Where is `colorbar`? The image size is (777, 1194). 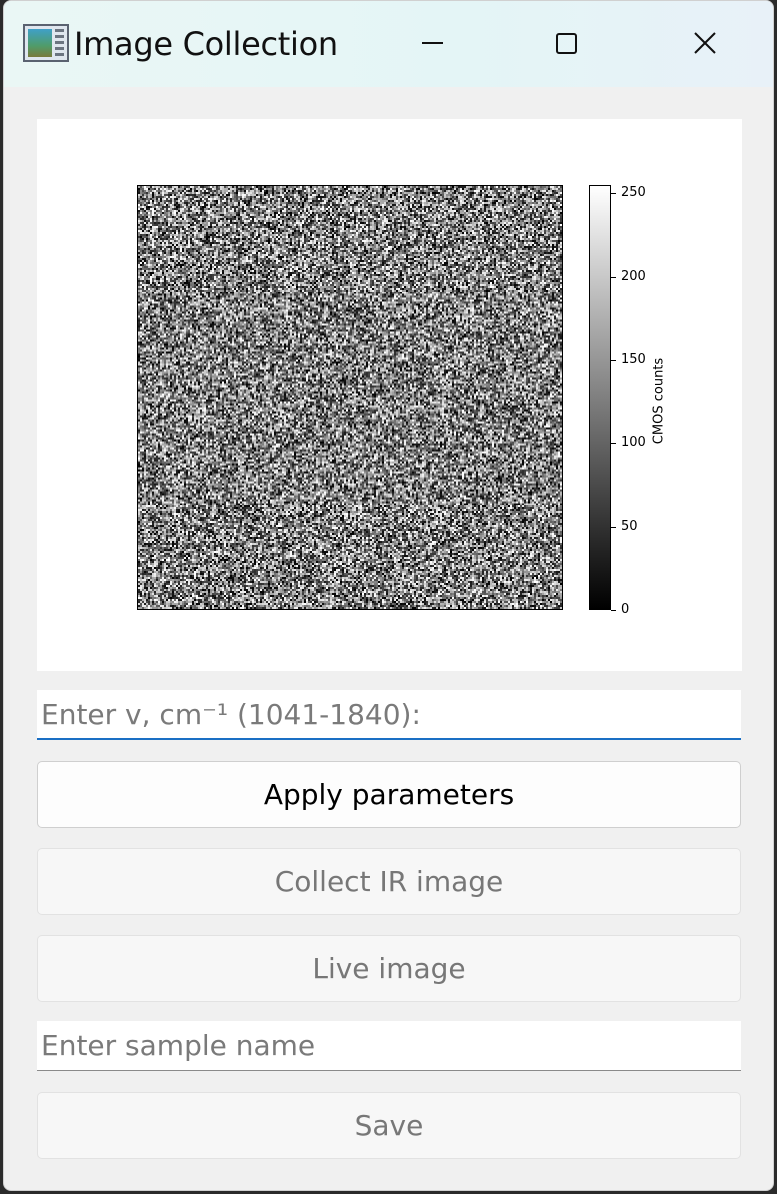 colorbar is located at coordinates (600, 397).